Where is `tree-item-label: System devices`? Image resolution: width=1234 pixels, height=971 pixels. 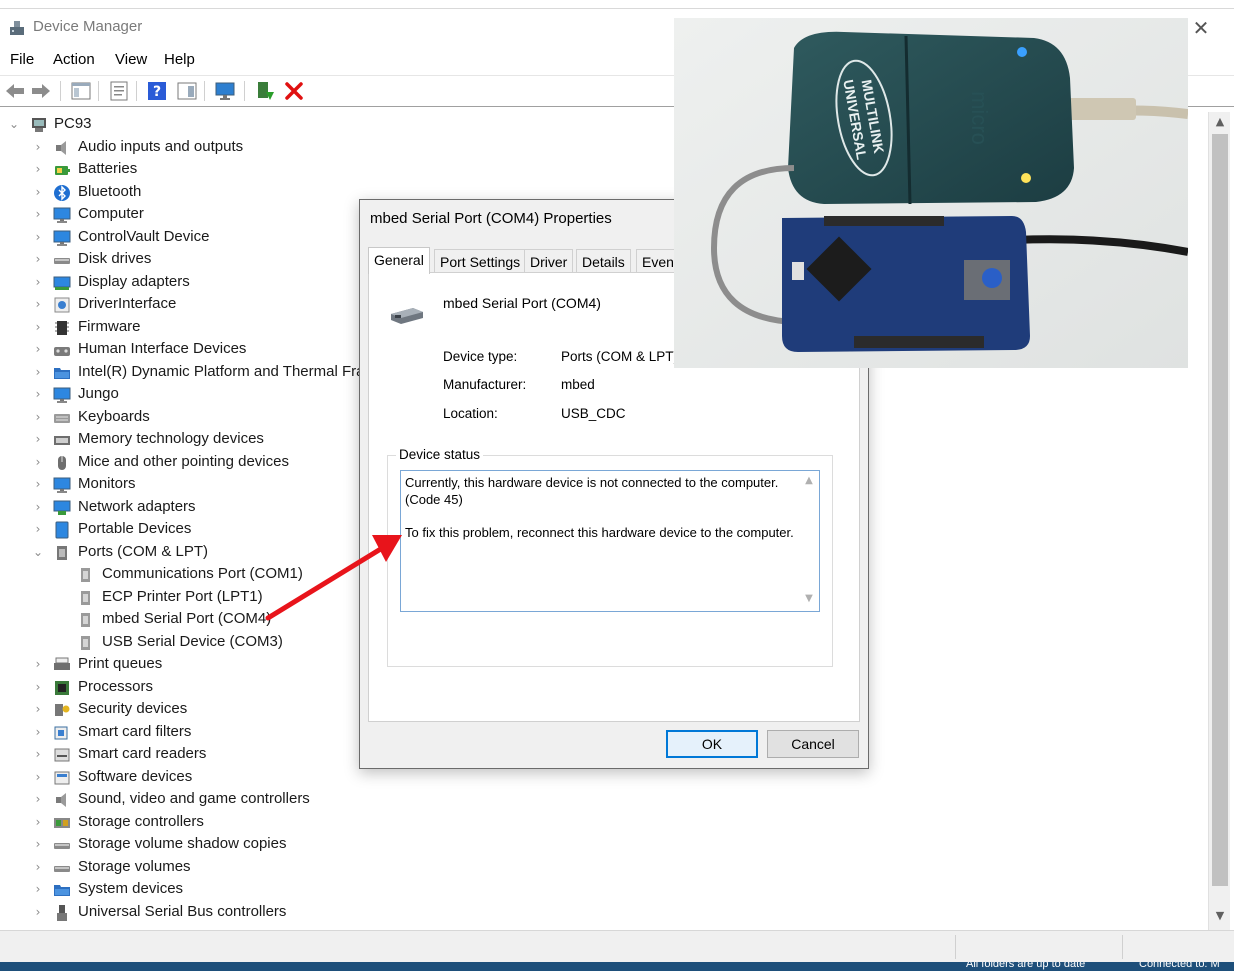 tree-item-label: System devices is located at coordinates (131, 888).